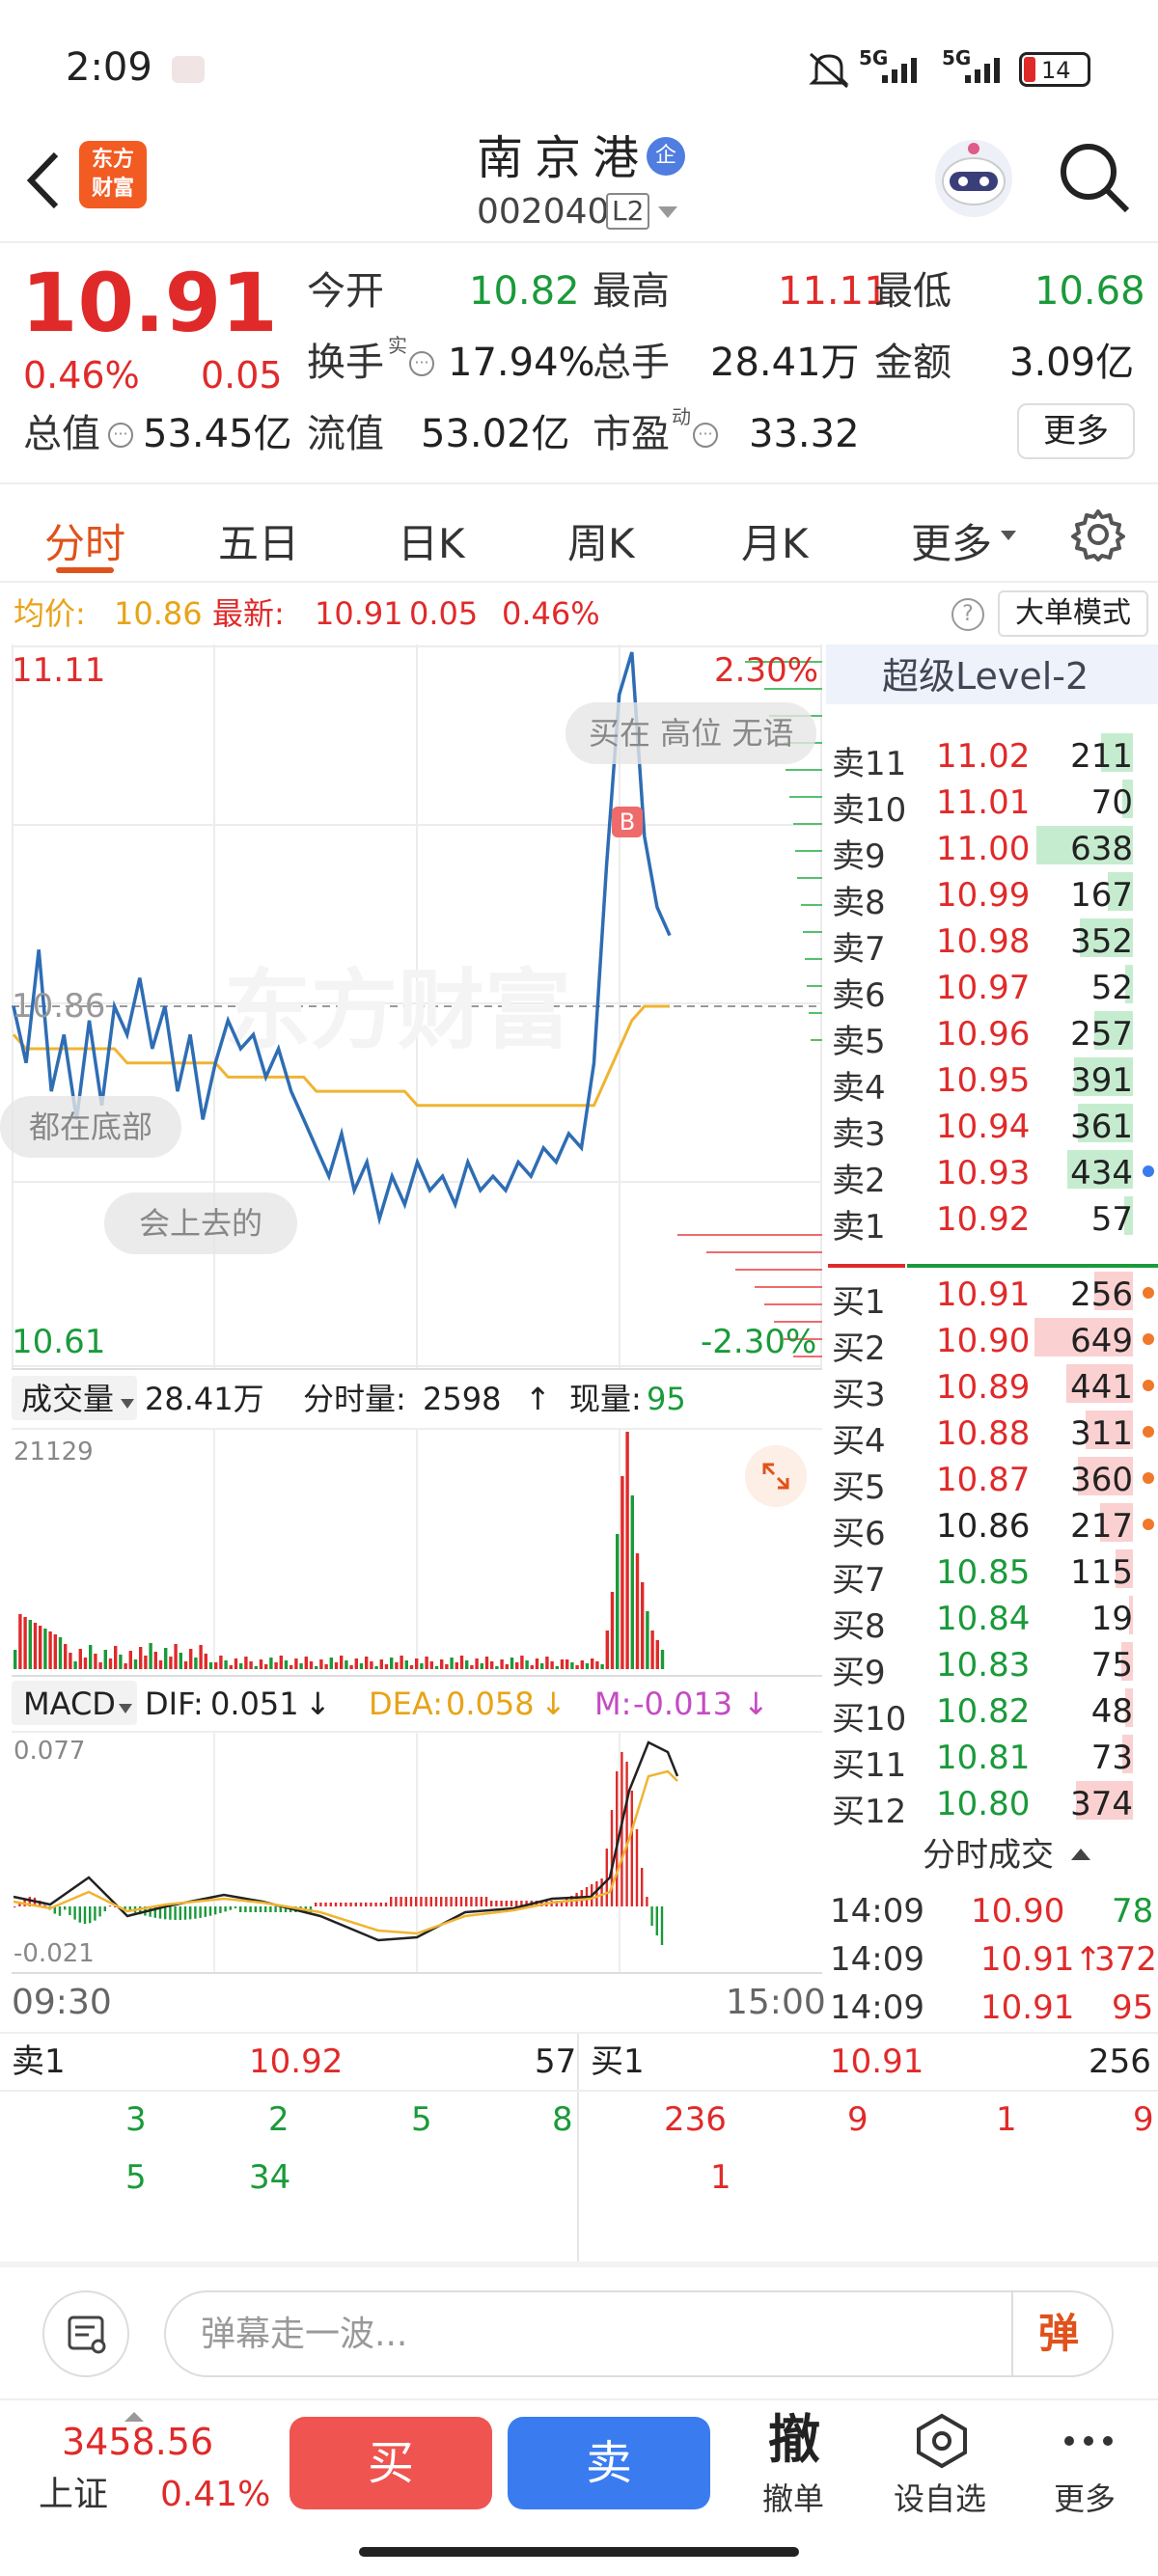 Image resolution: width=1158 pixels, height=2576 pixels. What do you see at coordinates (994, 803) in the screenshot?
I see `sell-order-row: 卖10 11.01 70` at bounding box center [994, 803].